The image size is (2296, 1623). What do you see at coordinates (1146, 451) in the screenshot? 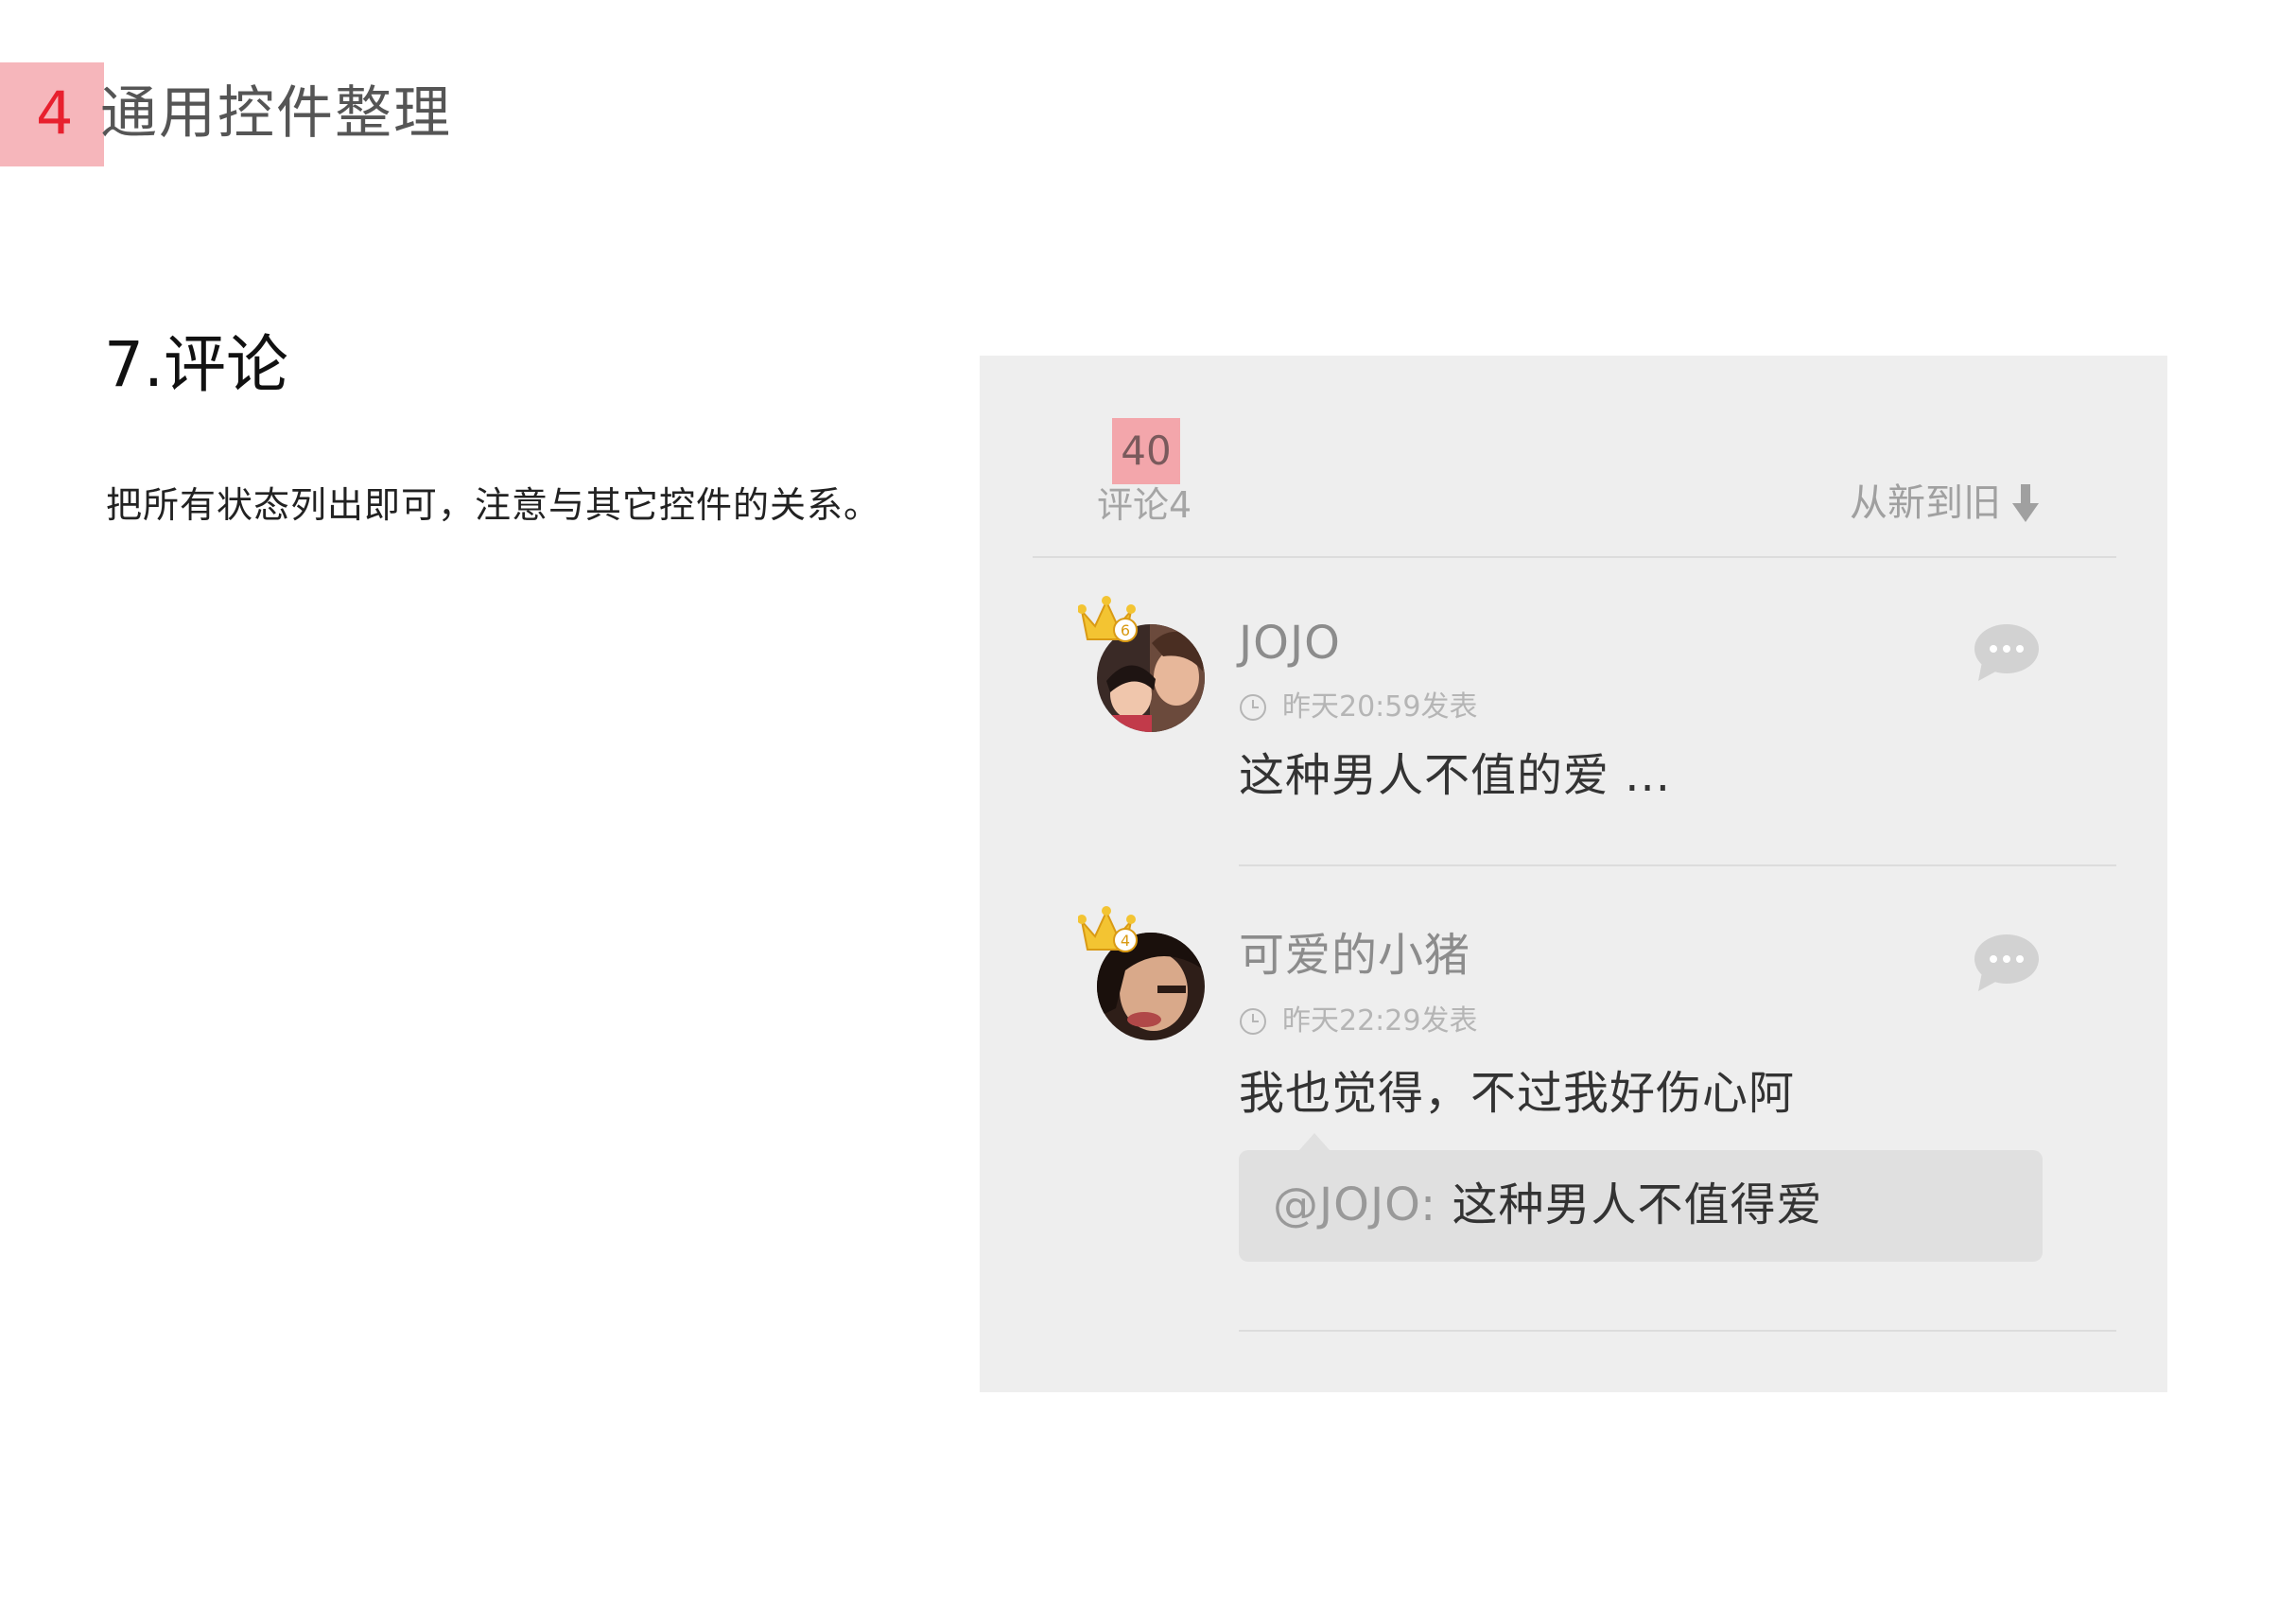
I see `count-badge: 40` at bounding box center [1146, 451].